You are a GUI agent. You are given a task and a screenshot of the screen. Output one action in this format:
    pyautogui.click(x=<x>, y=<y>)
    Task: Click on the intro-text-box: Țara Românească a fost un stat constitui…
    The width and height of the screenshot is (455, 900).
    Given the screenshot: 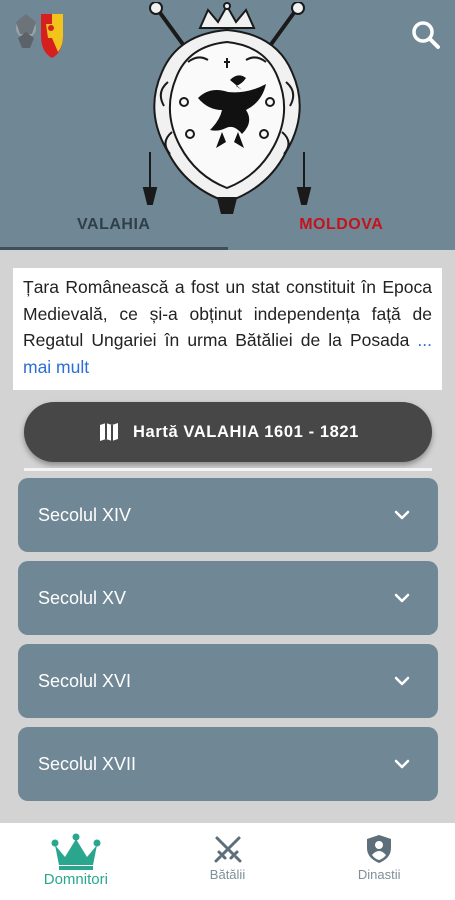 What is the action you would take?
    pyautogui.click(x=227, y=329)
    